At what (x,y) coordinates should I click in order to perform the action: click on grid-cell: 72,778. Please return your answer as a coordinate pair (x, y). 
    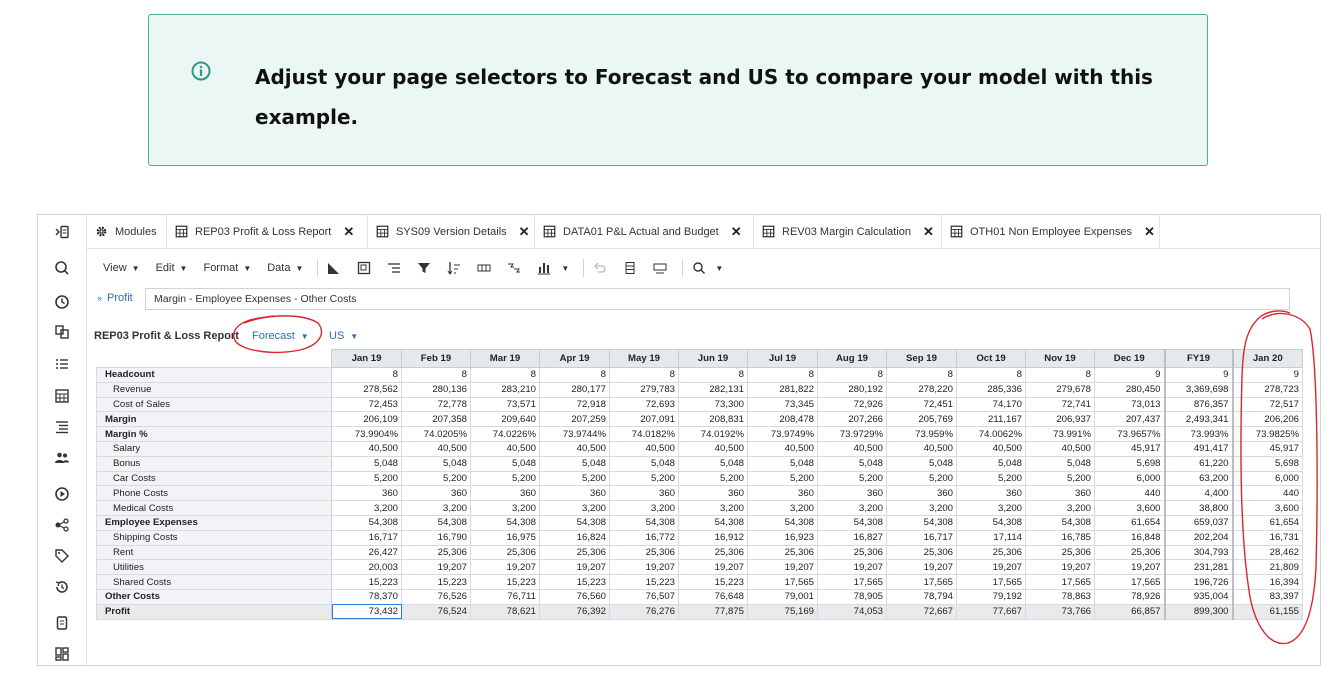
    Looking at the image, I should click on (436, 404).